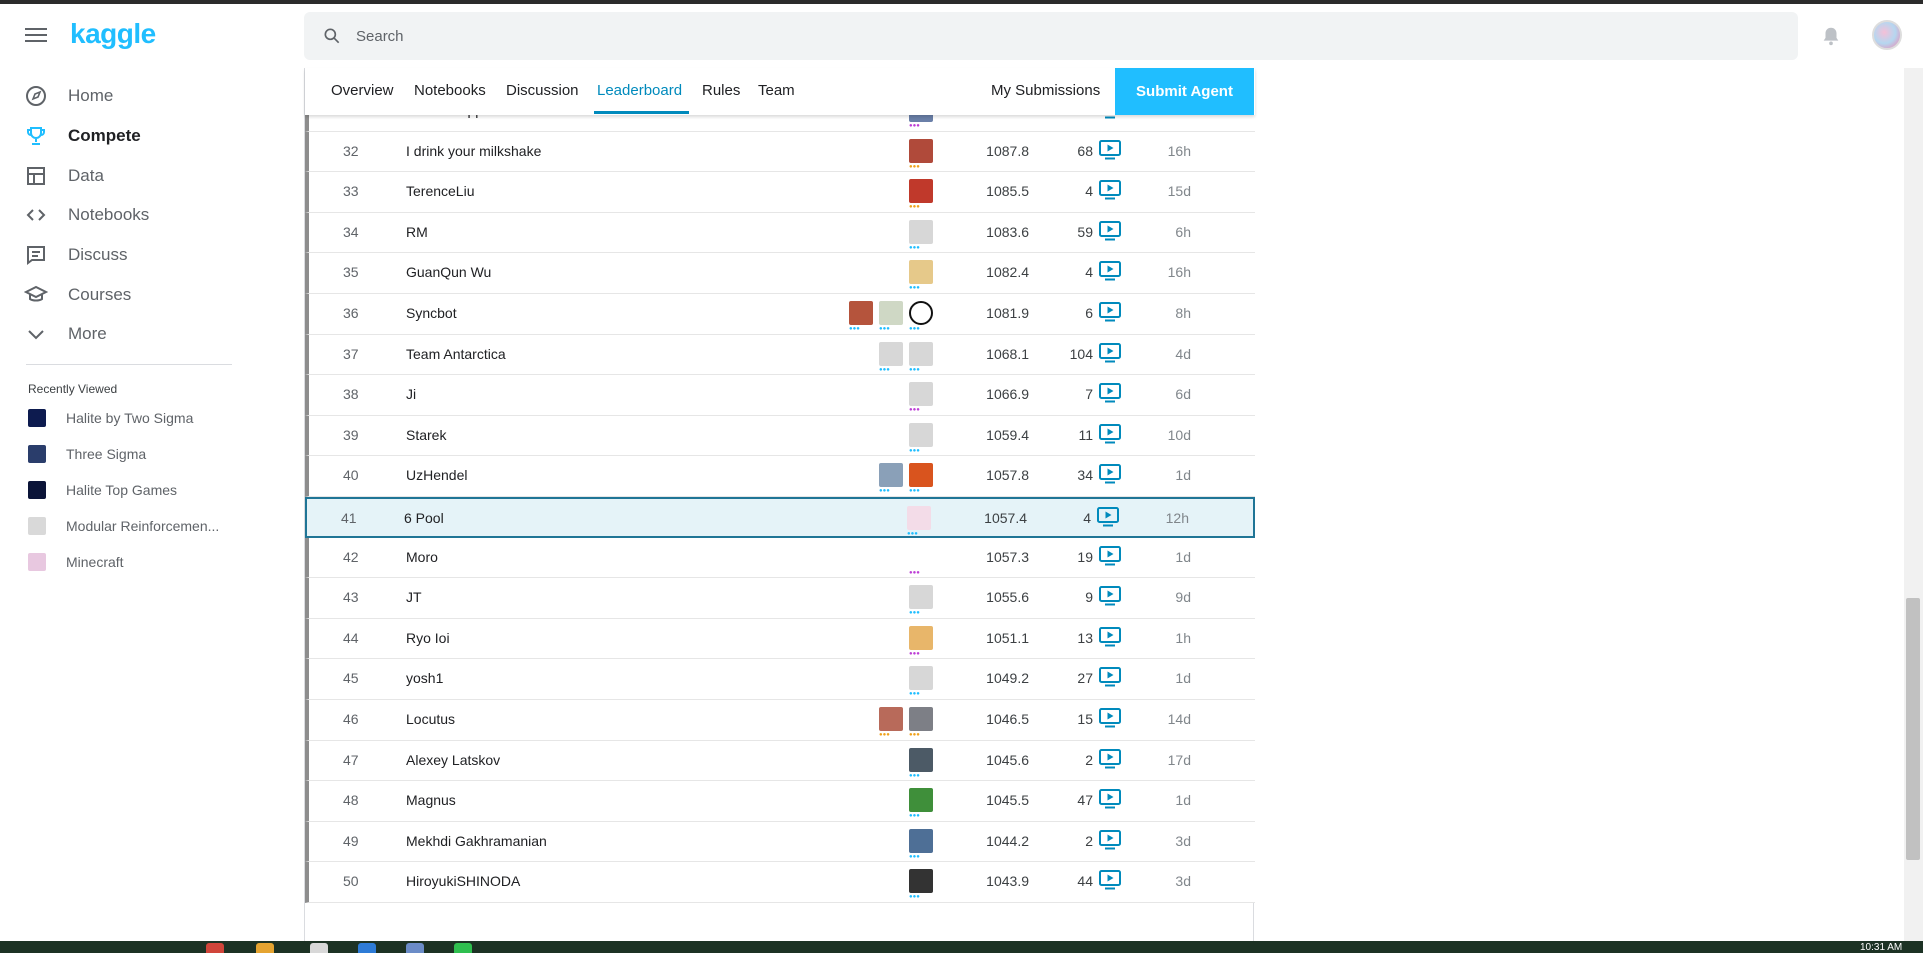 This screenshot has height=953, width=1923. I want to click on store-taskbar-icon, so click(415, 948).